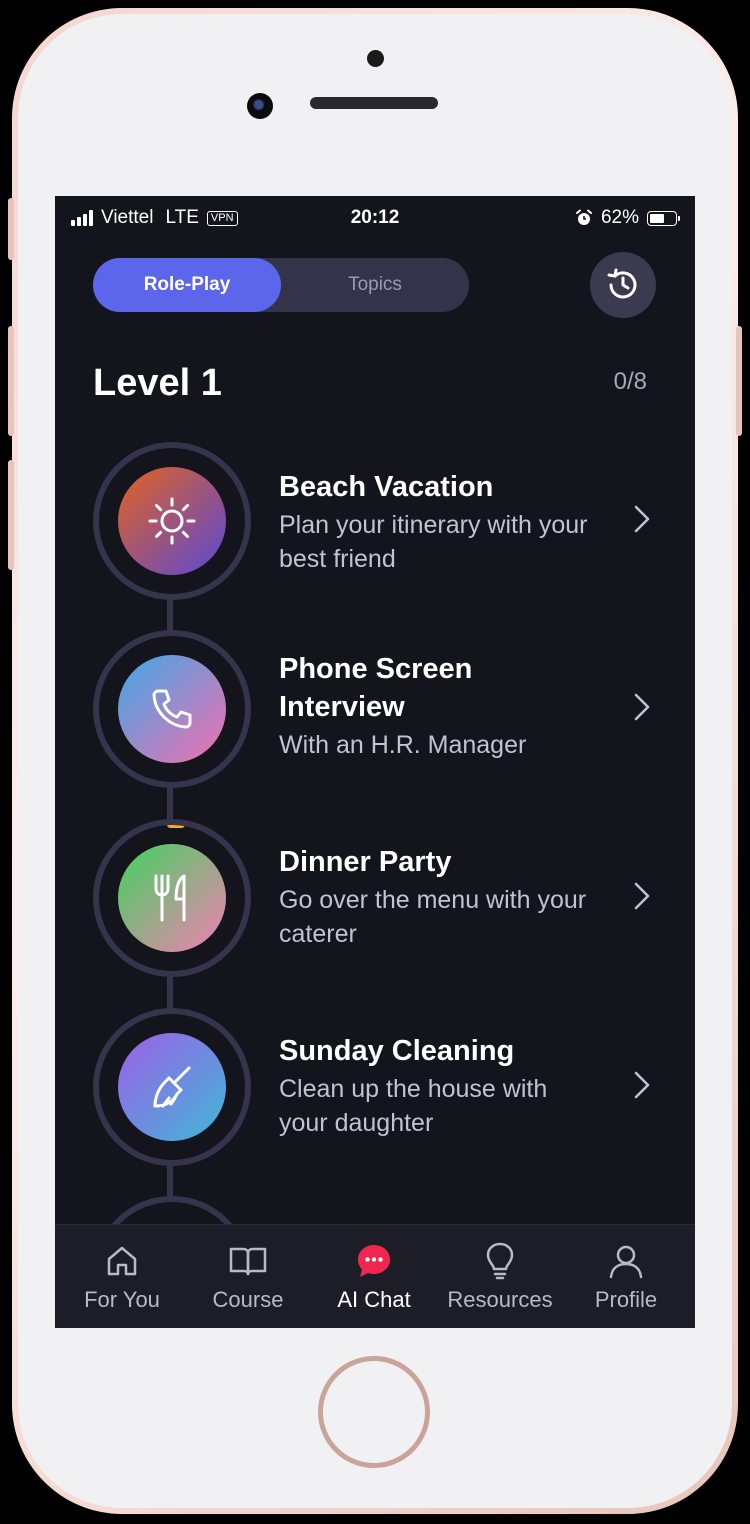  What do you see at coordinates (500, 1261) in the screenshot?
I see `lightbulb-icon` at bounding box center [500, 1261].